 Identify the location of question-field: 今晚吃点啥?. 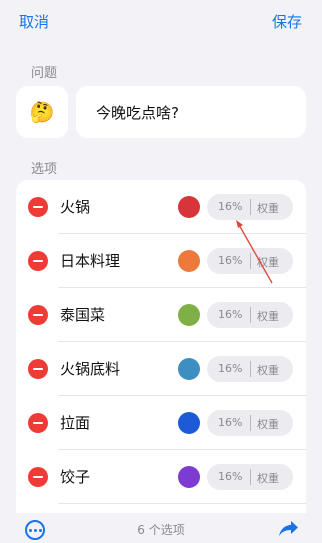
(191, 112).